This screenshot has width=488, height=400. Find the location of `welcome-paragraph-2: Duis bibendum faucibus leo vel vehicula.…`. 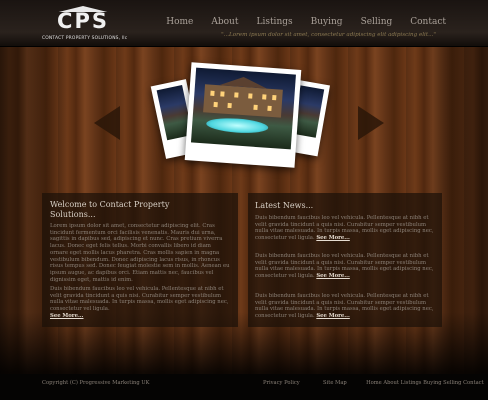

welcome-paragraph-2: Duis bibendum faucibus leo vel vehicula.… is located at coordinates (140, 303).